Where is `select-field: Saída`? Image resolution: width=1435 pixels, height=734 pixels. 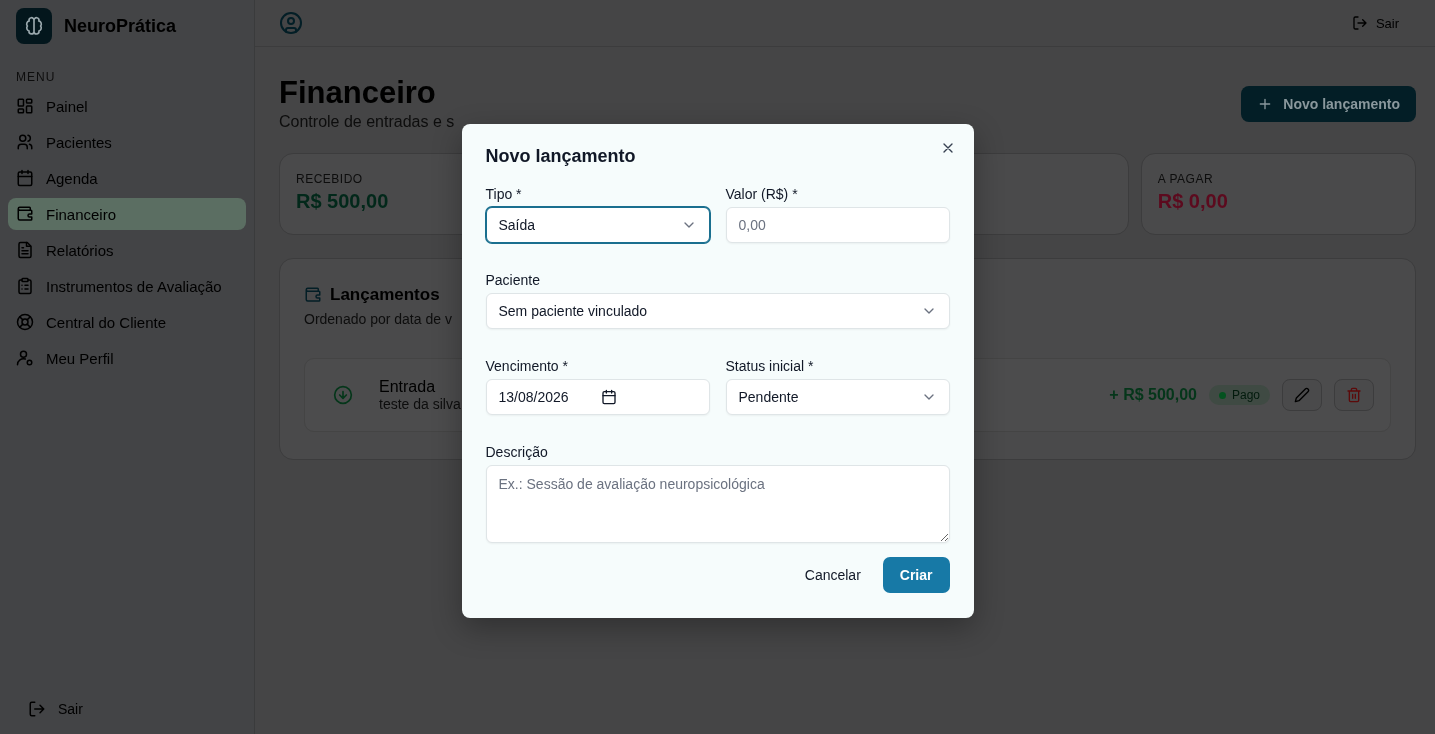
select-field: Saída is located at coordinates (597, 225).